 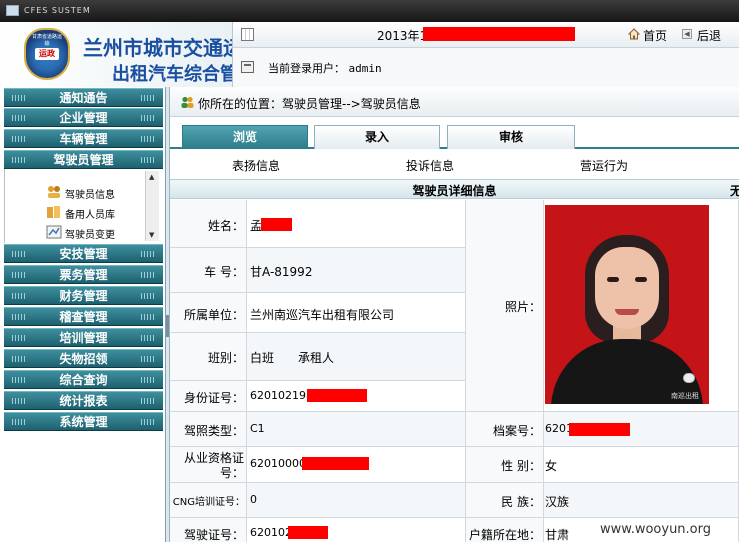 What do you see at coordinates (505, 429) in the screenshot?
I see `label-cell: 档案号：` at bounding box center [505, 429].